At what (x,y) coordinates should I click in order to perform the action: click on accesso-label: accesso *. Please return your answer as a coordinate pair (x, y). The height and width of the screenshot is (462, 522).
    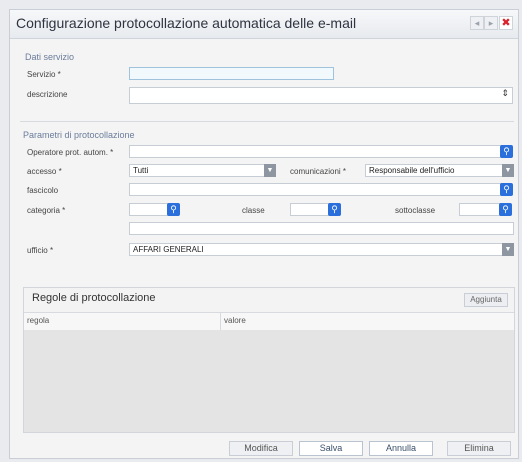
    Looking at the image, I should click on (44, 171).